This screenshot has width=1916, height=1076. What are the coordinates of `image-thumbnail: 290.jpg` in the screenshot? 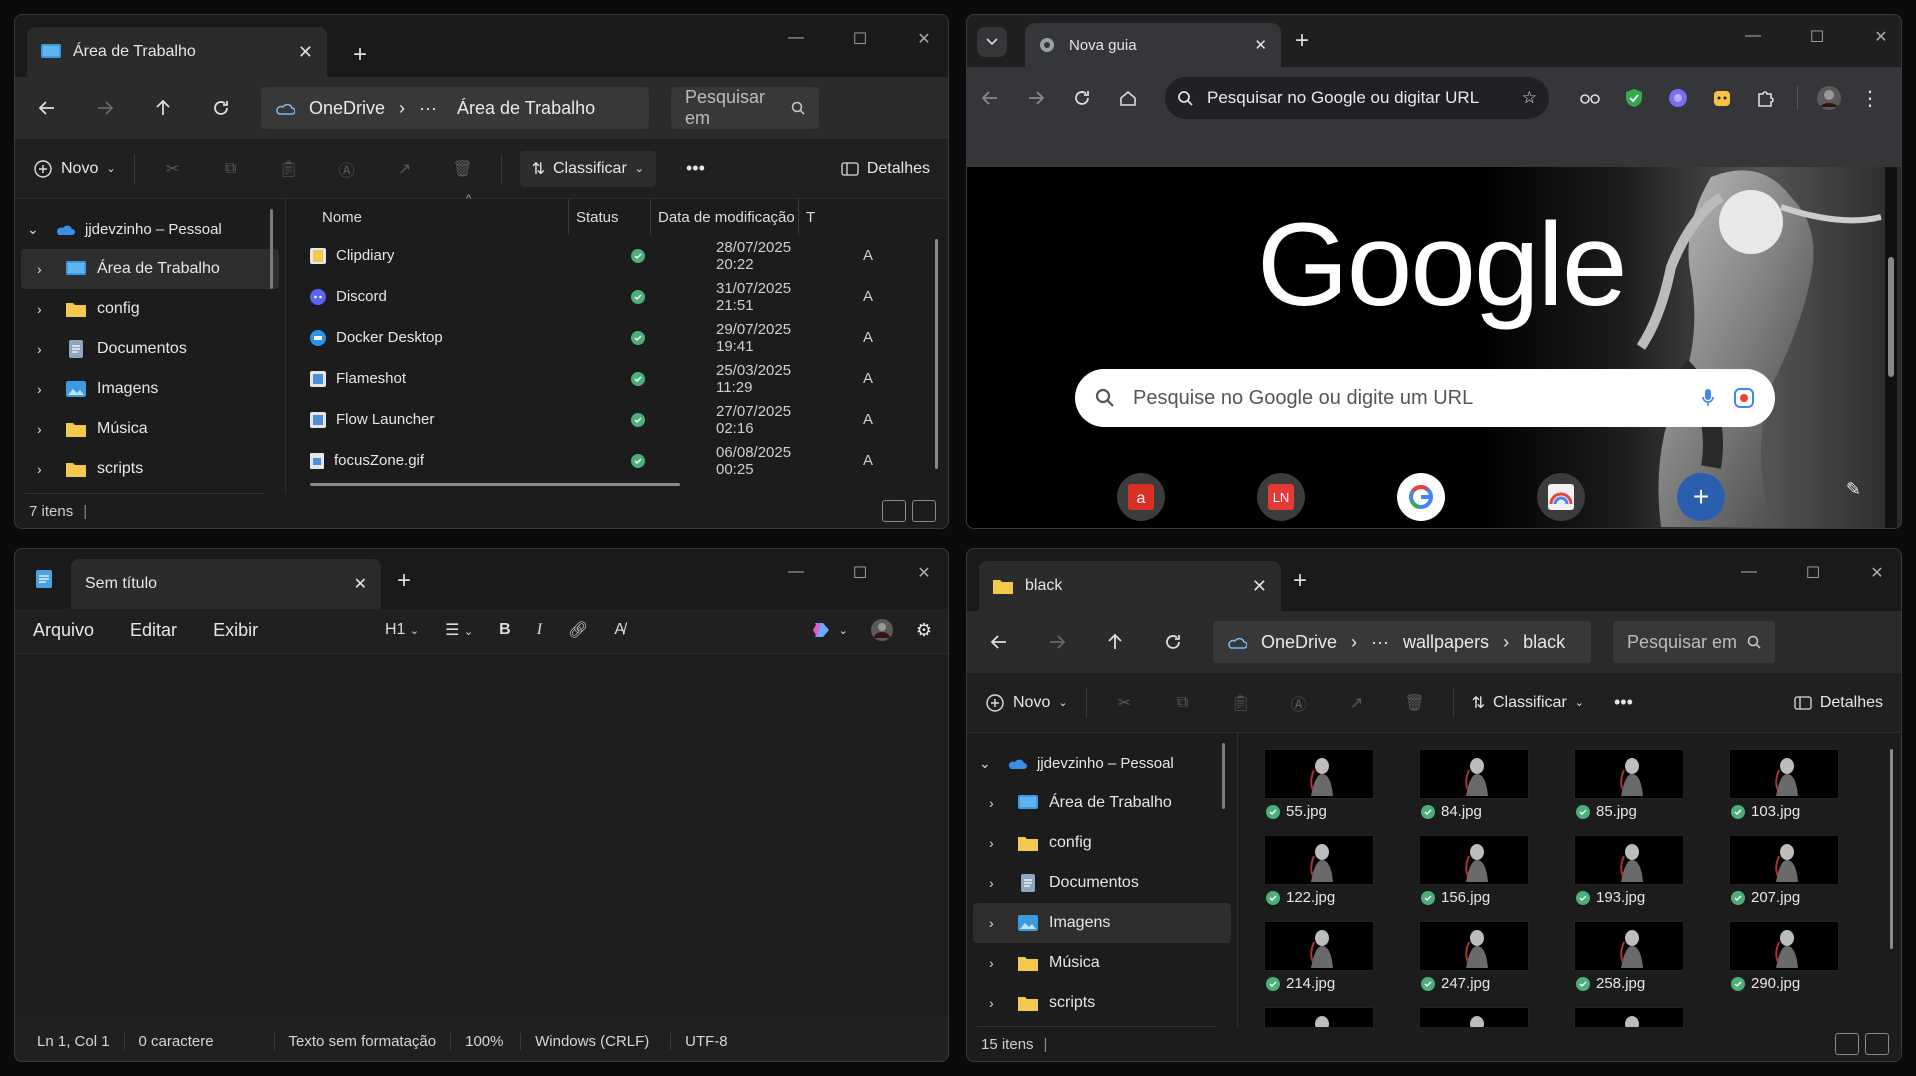 It's located at (1778, 964).